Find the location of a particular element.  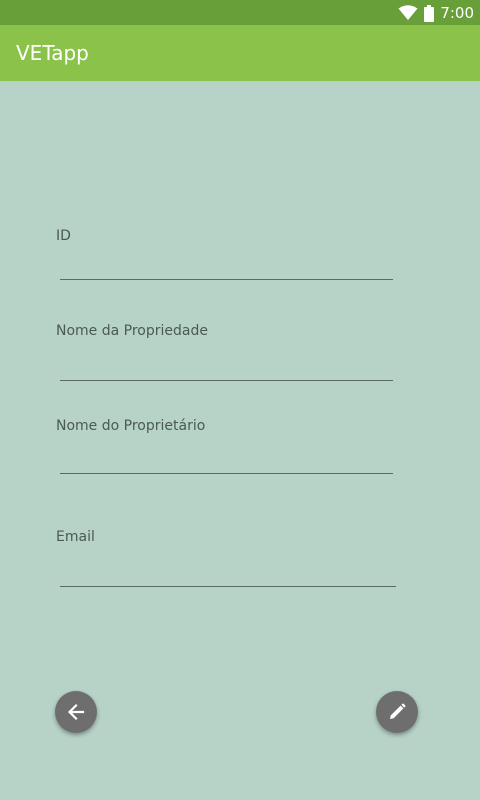

property-name-field: Nome da Propriedade is located at coordinates (226, 351).